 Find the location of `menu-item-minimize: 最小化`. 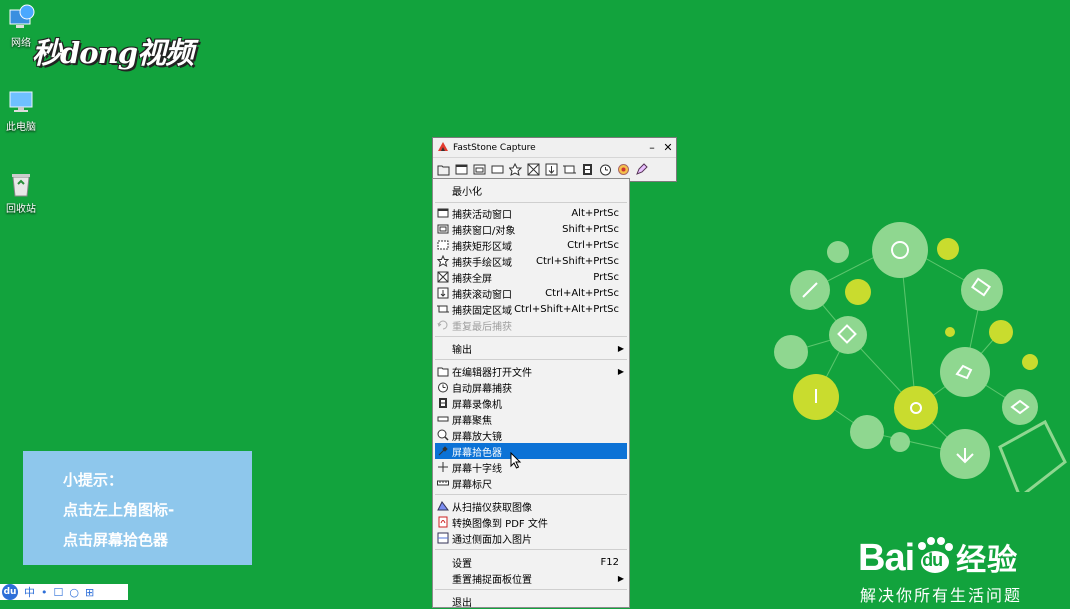

menu-item-minimize: 最小化 is located at coordinates (531, 190).